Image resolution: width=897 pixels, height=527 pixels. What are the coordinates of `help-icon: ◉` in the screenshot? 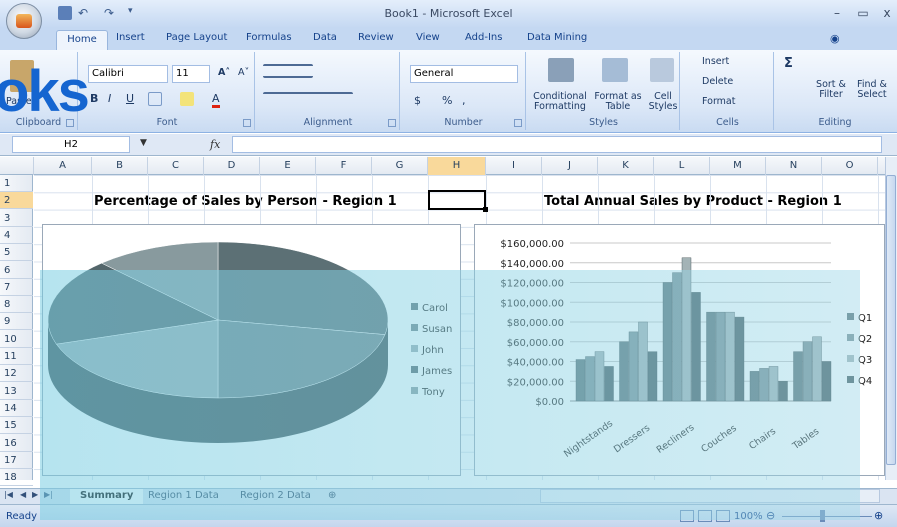 It's located at (835, 38).